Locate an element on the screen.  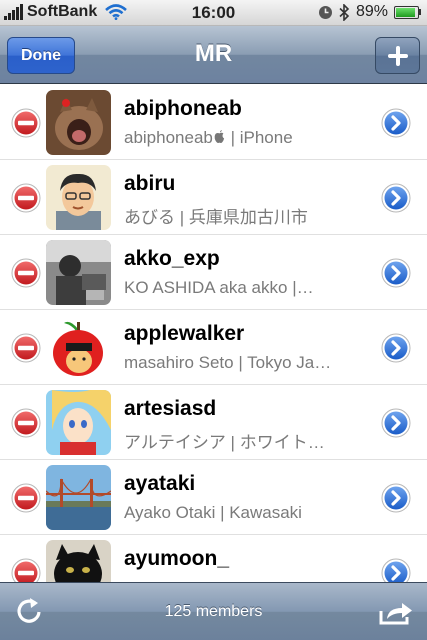
status-bar: SoftBank 16:00 89% is located at coordinates (213, 13).